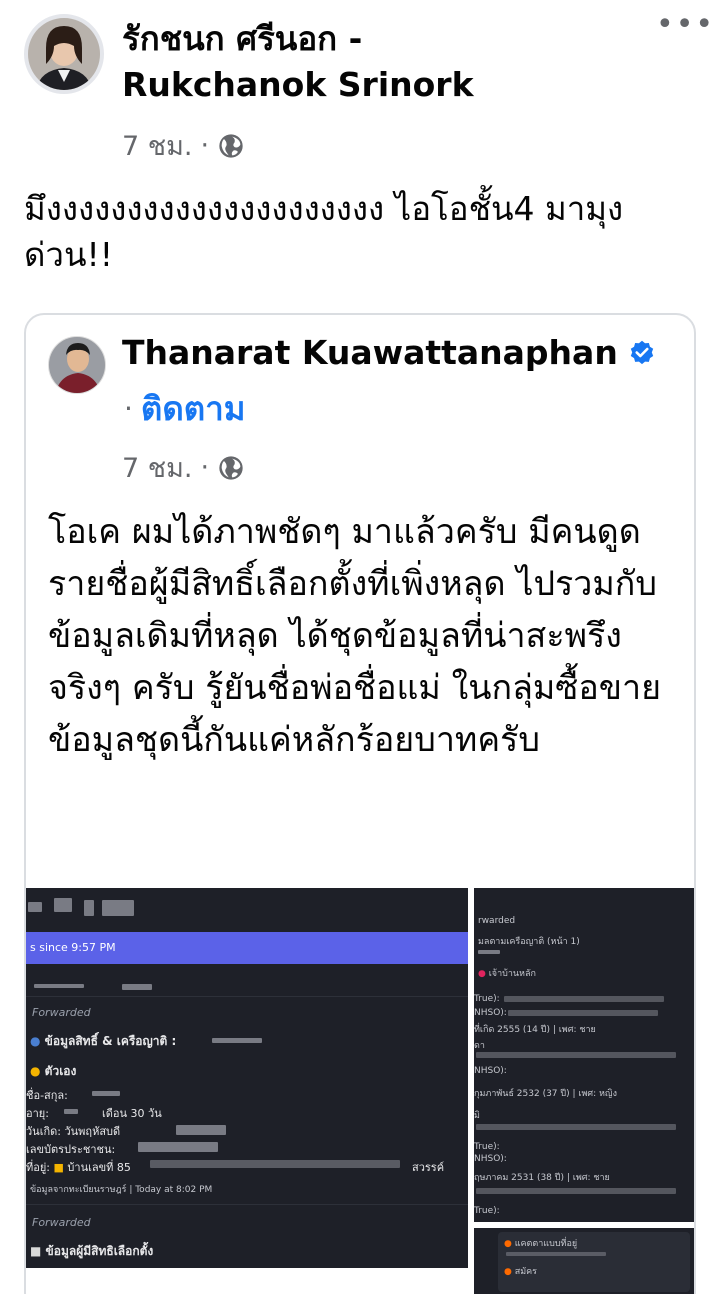 This screenshot has height=1294, width=720. I want to click on clipboard-icon: ■, so click(36, 1251).